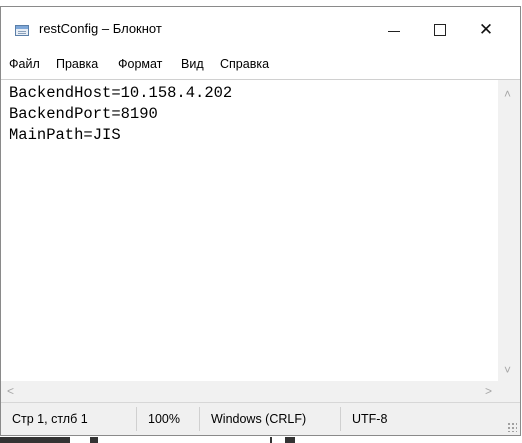  I want to click on scroll-up-icon: ˄, so click(507, 94).